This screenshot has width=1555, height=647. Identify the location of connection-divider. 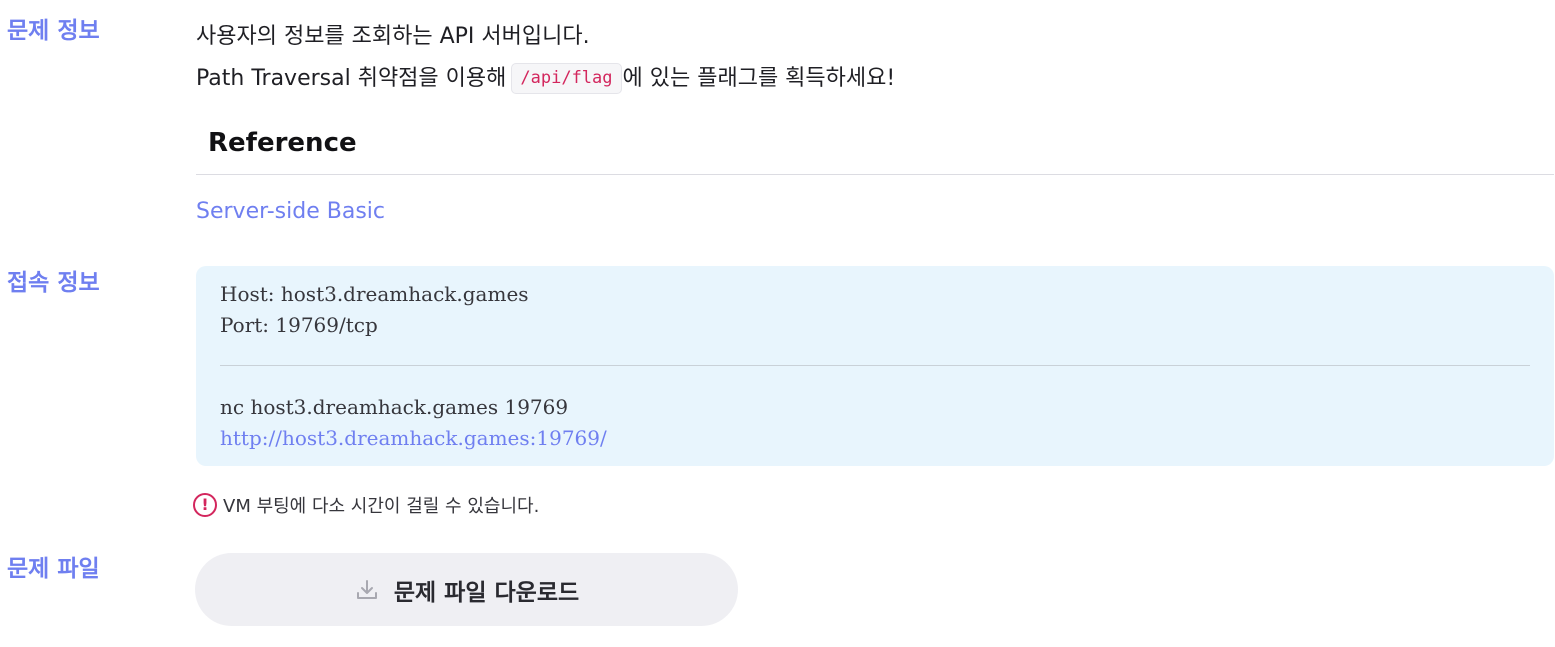
(875, 365).